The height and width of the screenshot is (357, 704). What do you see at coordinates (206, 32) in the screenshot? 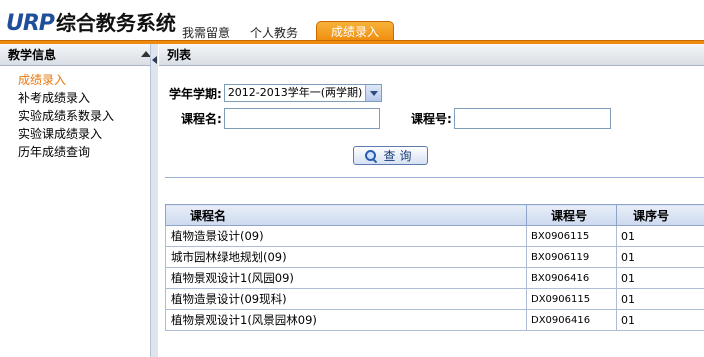
I see `tab-attention: 我需留意` at bounding box center [206, 32].